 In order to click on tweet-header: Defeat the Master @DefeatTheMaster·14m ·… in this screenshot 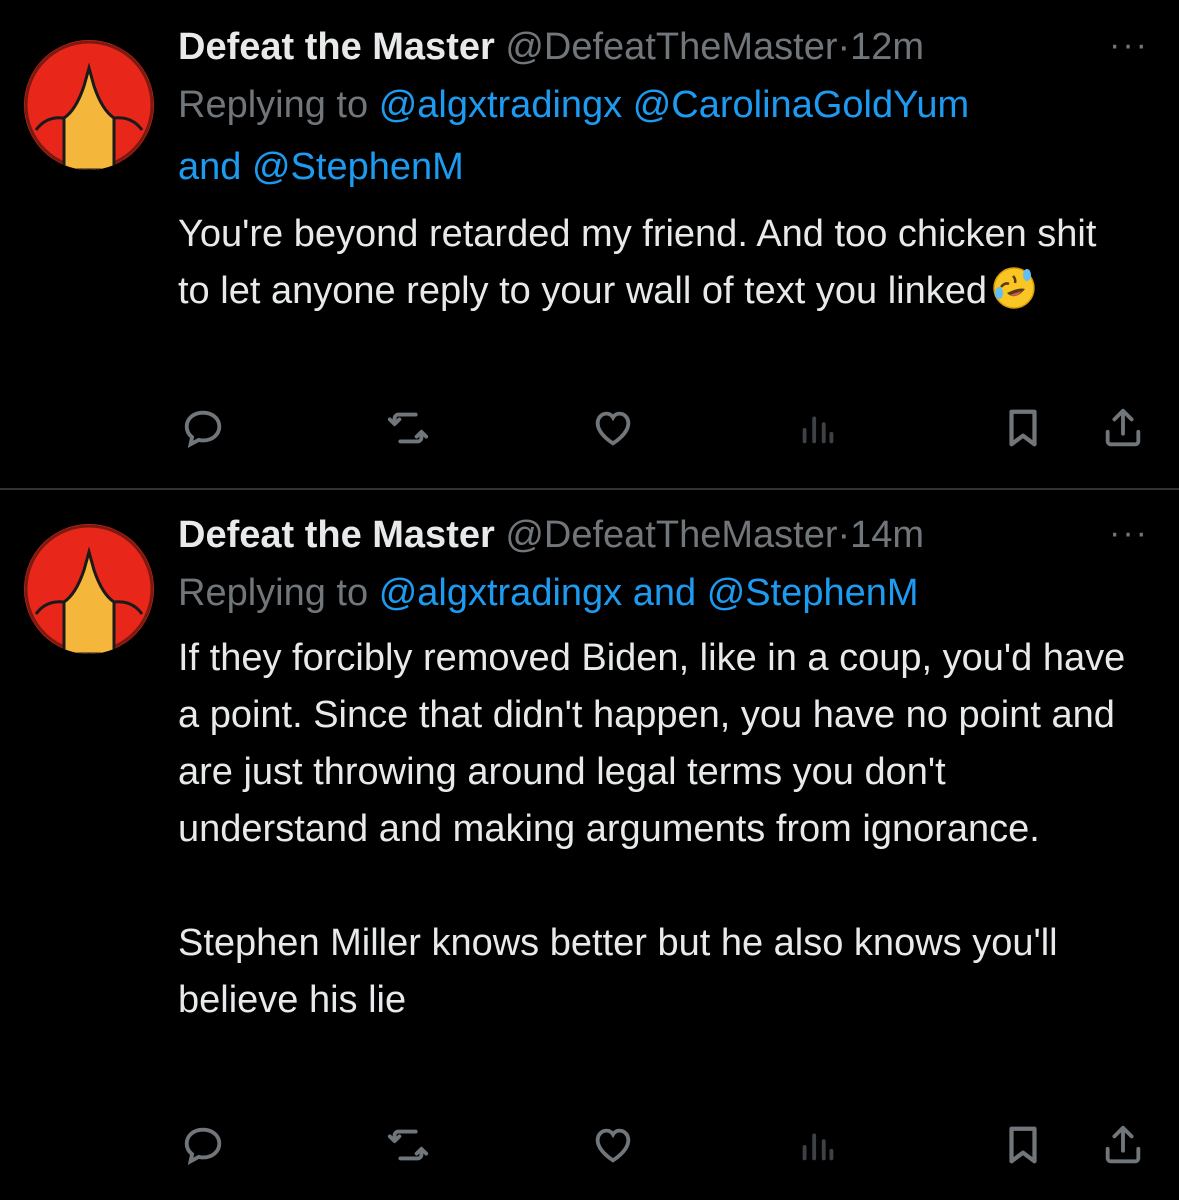, I will do `click(663, 535)`.